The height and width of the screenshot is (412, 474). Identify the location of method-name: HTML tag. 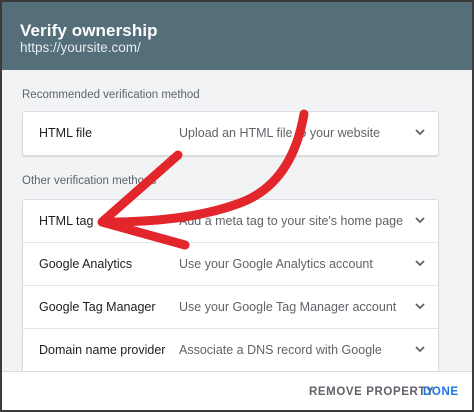
(66, 221).